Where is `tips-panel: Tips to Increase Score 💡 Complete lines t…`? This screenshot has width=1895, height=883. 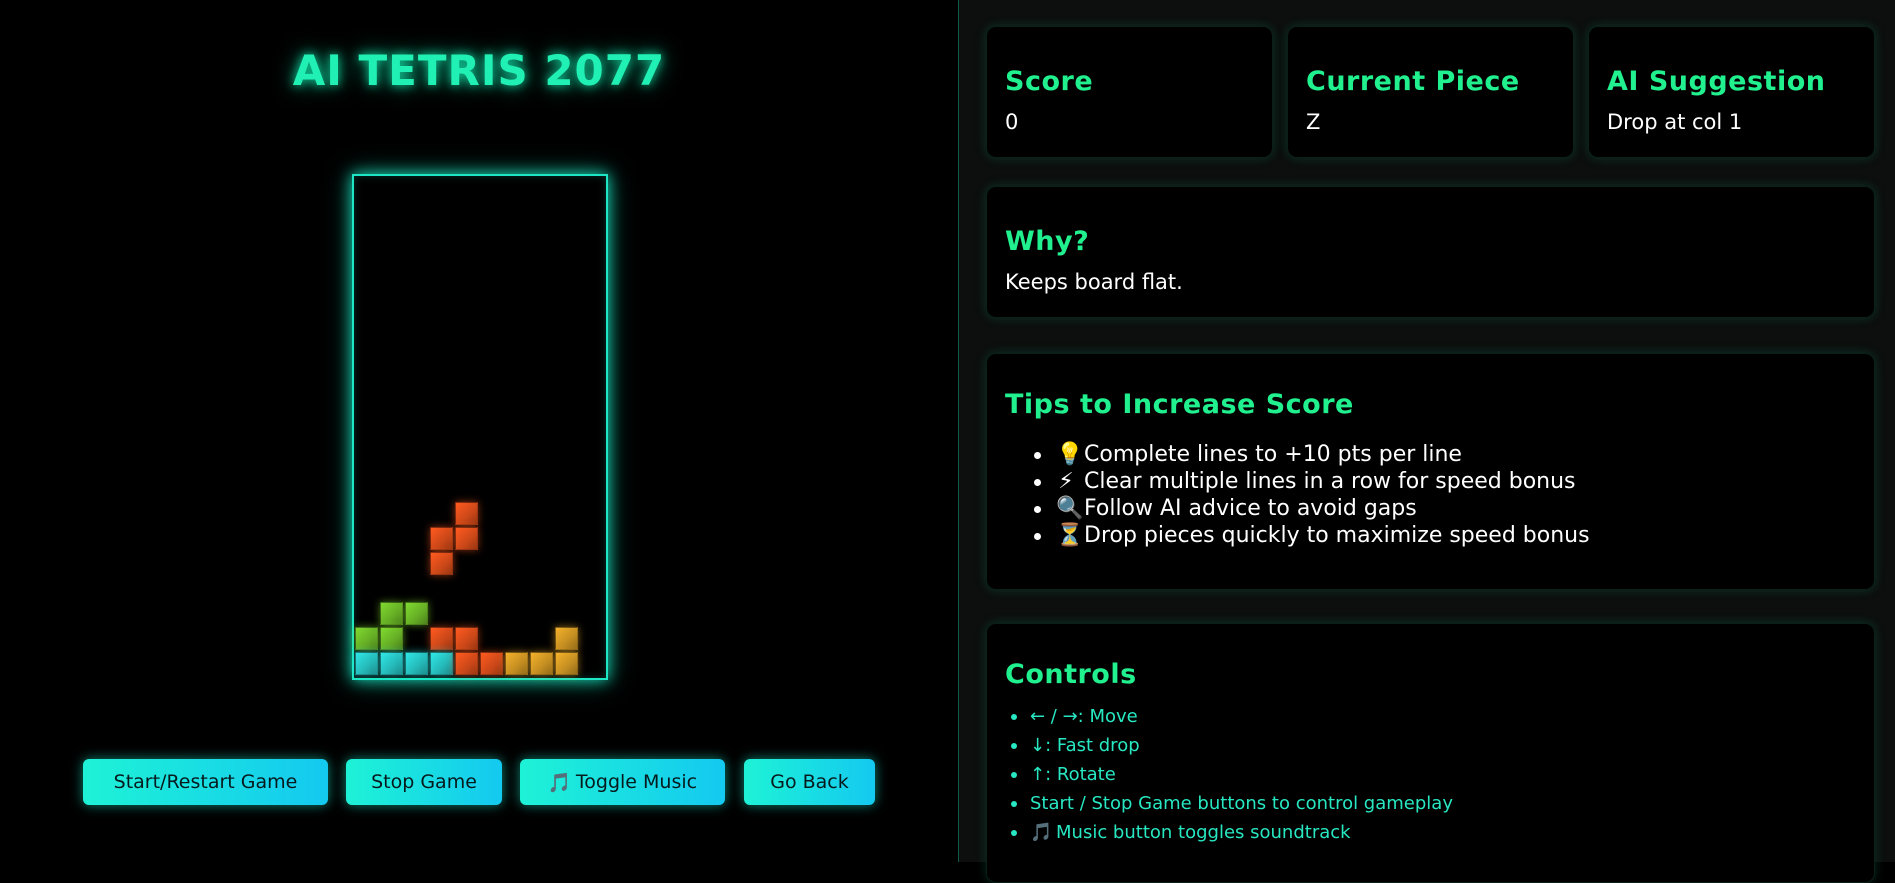
tips-panel: Tips to Increase Score 💡 Complete lines t… is located at coordinates (1430, 471).